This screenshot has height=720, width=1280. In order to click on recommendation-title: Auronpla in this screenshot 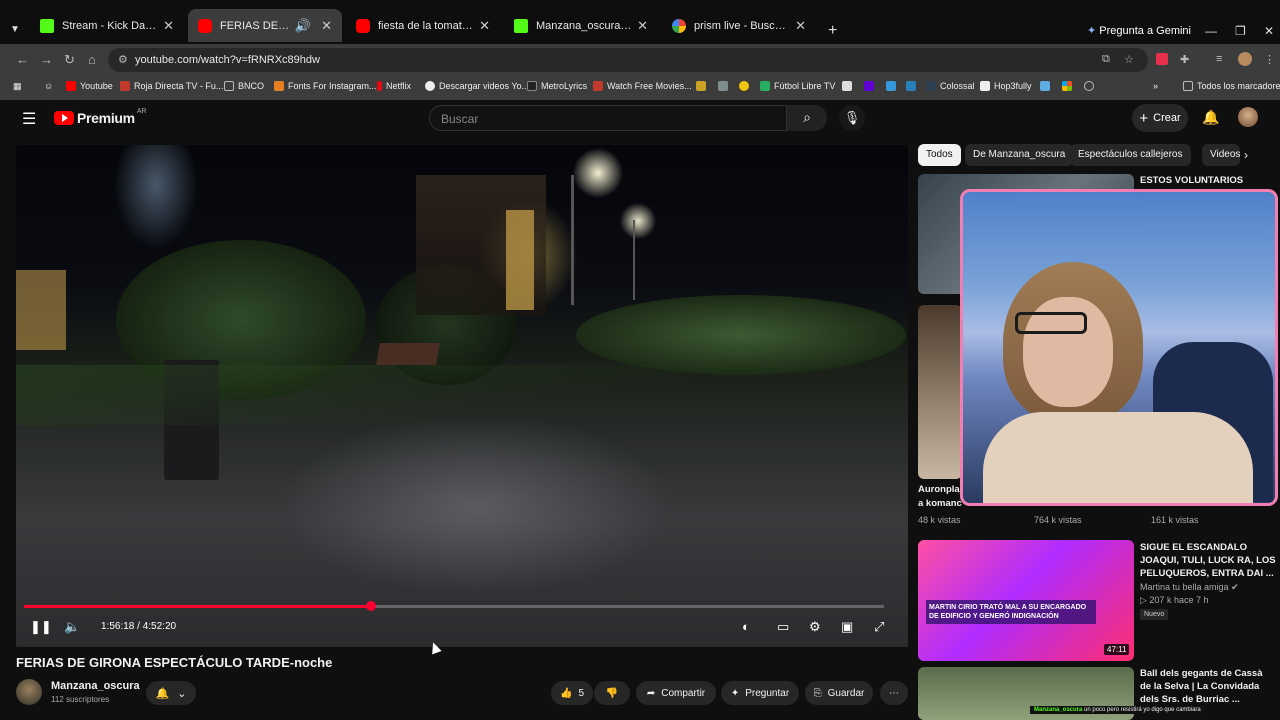, I will do `click(940, 489)`.